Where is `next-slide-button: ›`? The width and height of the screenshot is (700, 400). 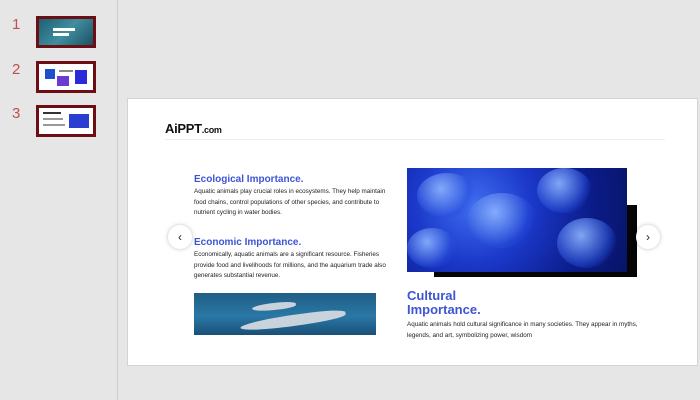 next-slide-button: › is located at coordinates (648, 237).